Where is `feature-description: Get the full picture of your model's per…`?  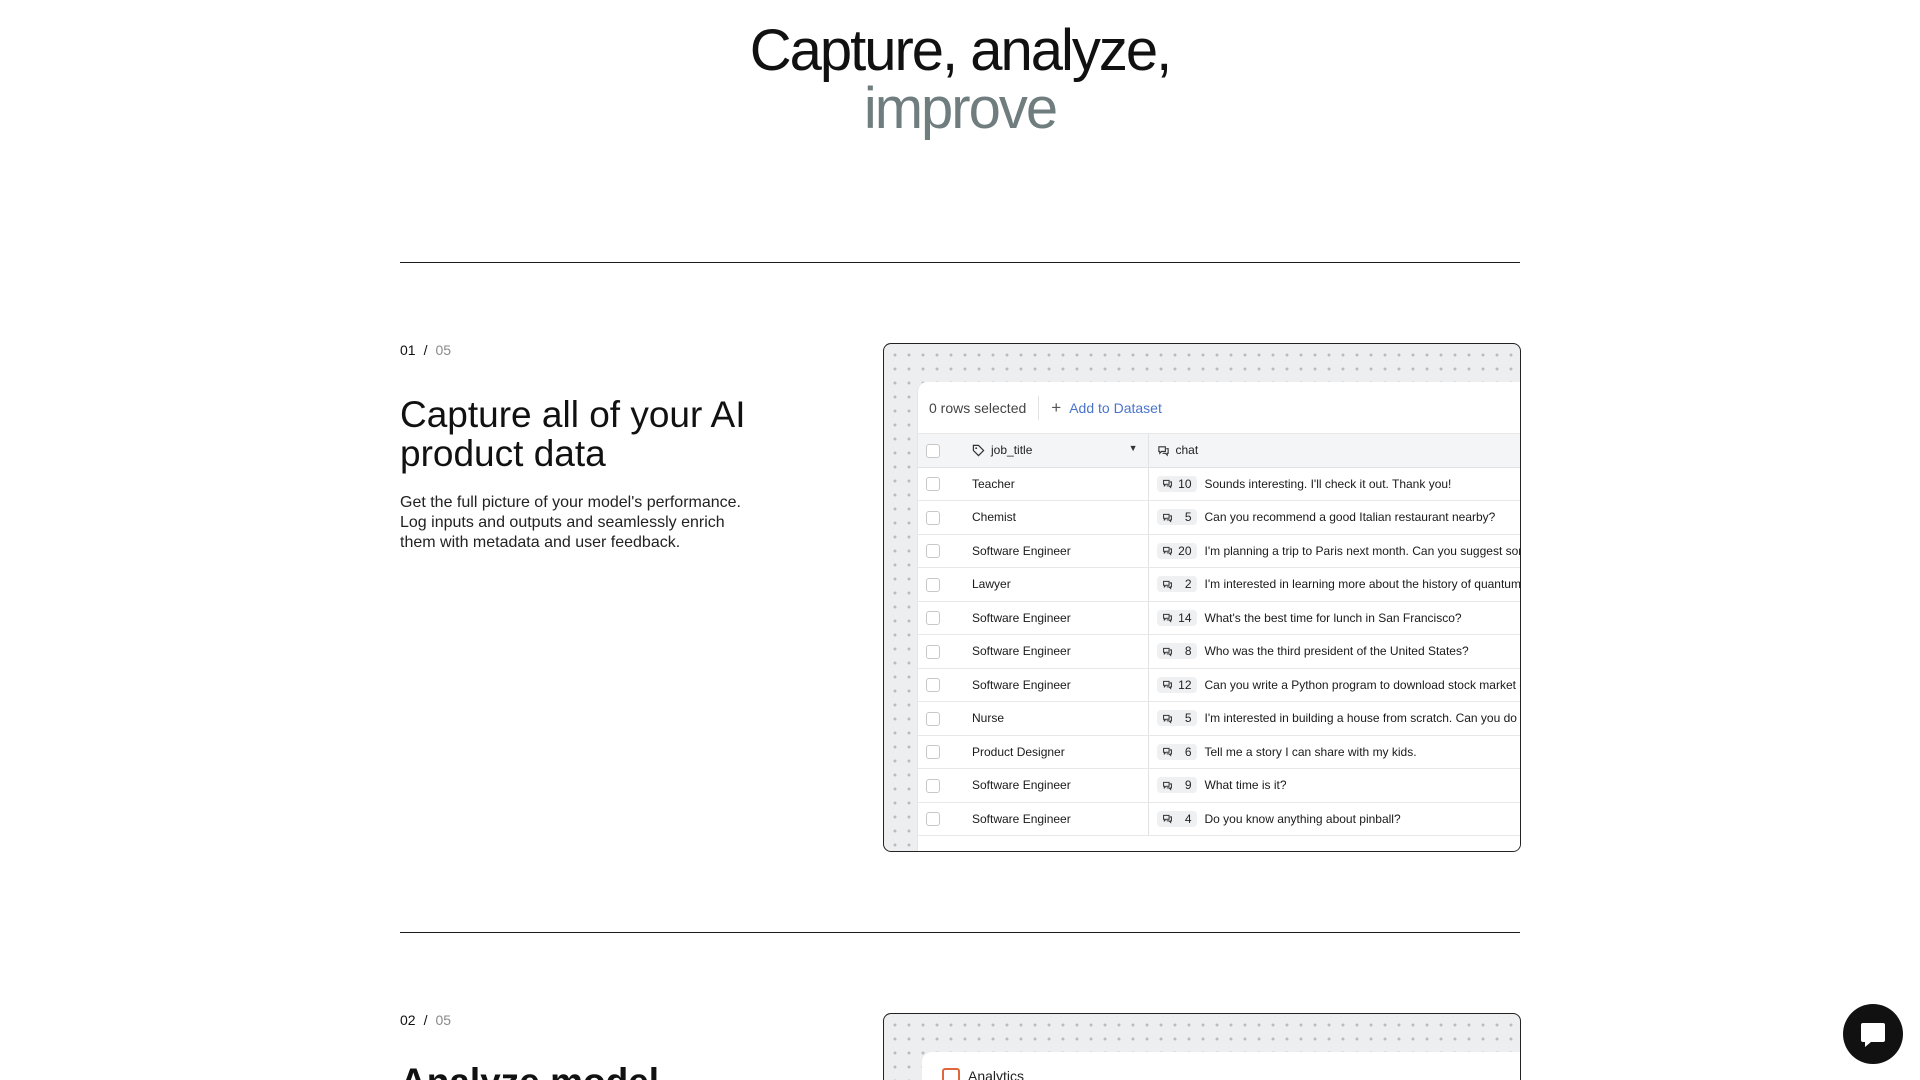 feature-description: Get the full picture of your model's per… is located at coordinates (570, 522).